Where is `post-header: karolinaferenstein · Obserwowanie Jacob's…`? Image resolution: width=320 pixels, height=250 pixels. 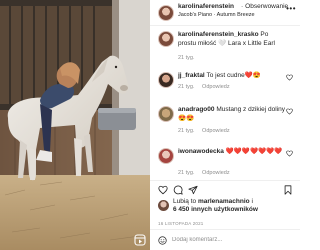 post-header: karolinaferenstein · Obserwowanie Jacob's… is located at coordinates (225, 13).